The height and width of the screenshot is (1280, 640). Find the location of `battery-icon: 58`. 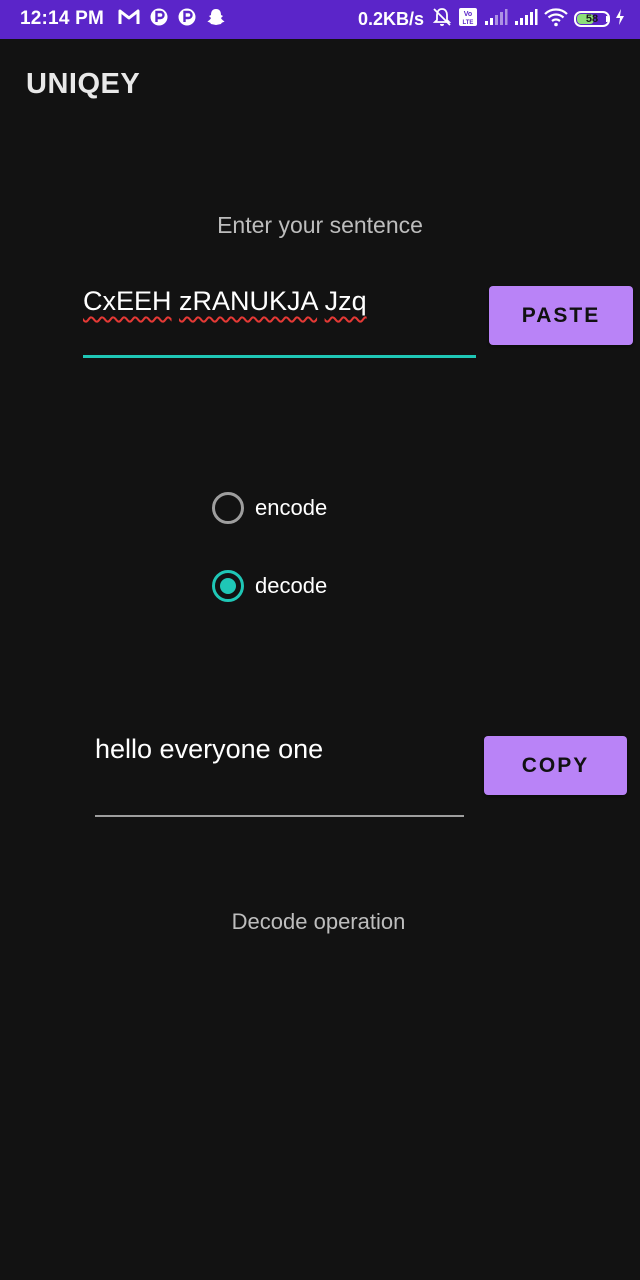

battery-icon: 58 is located at coordinates (592, 19).